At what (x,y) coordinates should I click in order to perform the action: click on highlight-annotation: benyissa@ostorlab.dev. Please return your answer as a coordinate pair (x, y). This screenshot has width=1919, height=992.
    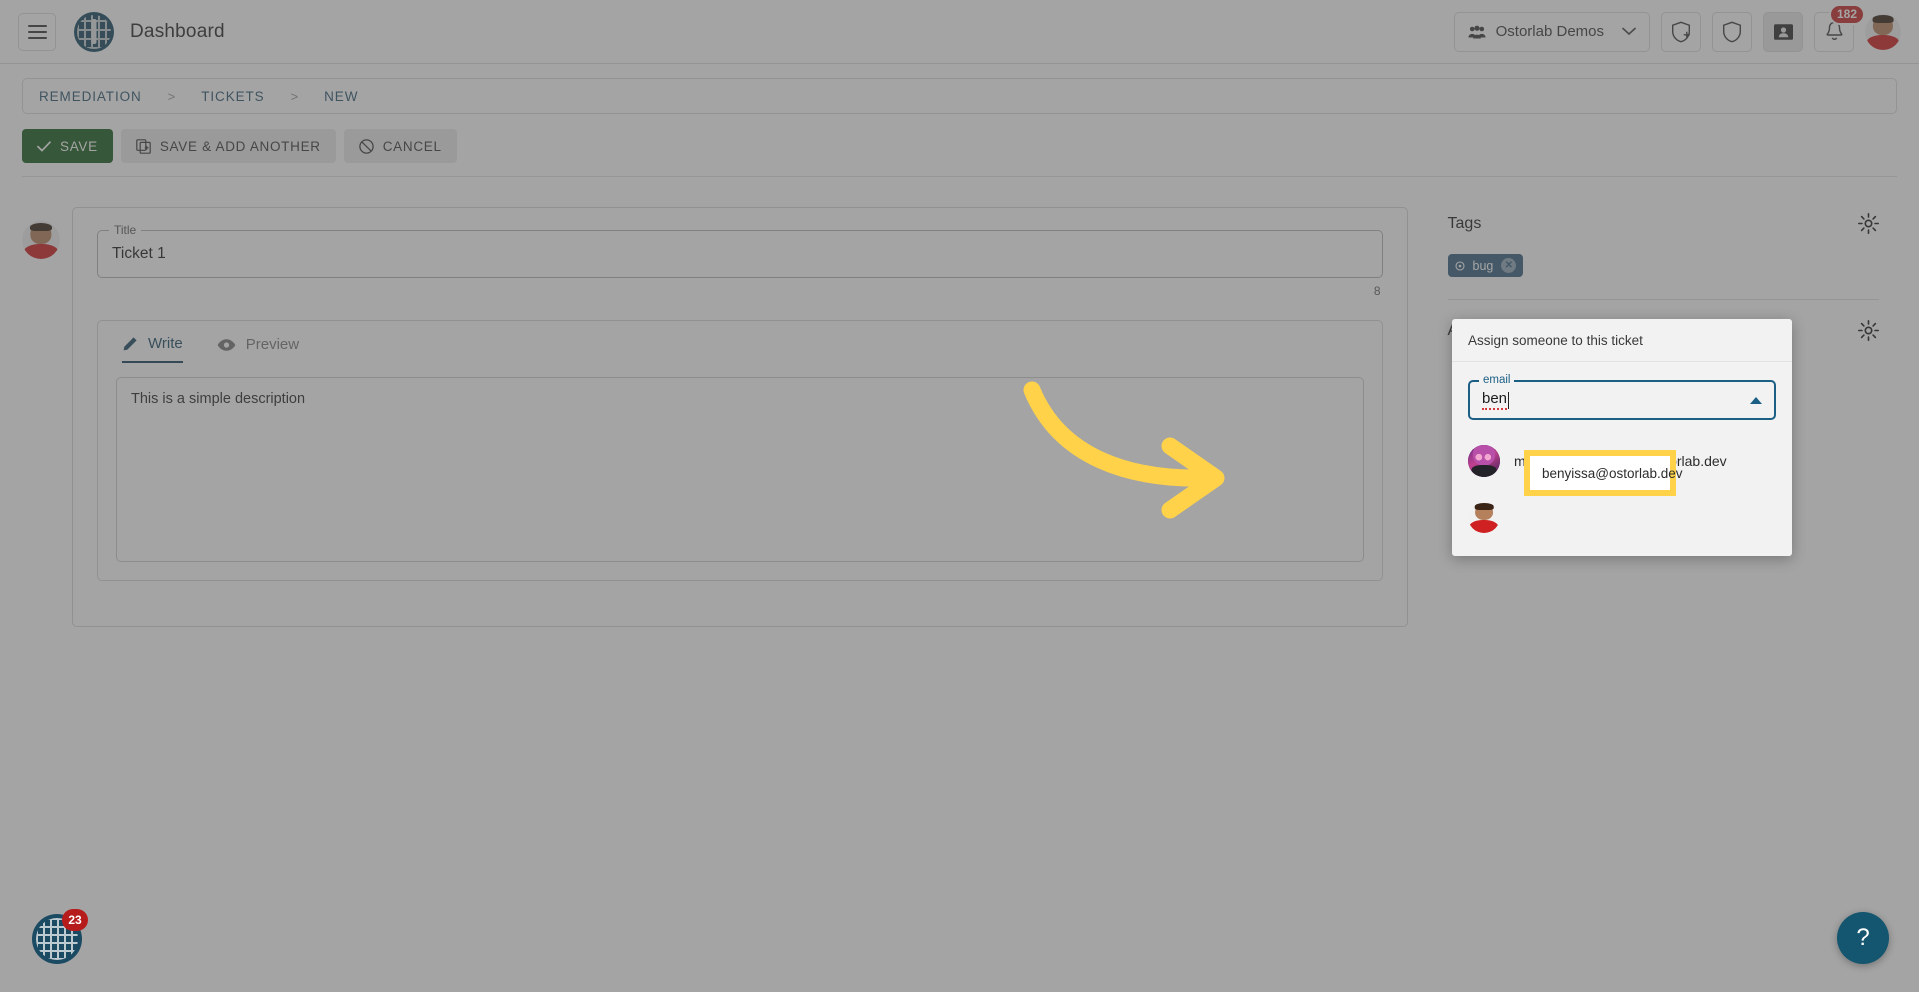
    Looking at the image, I should click on (1603, 473).